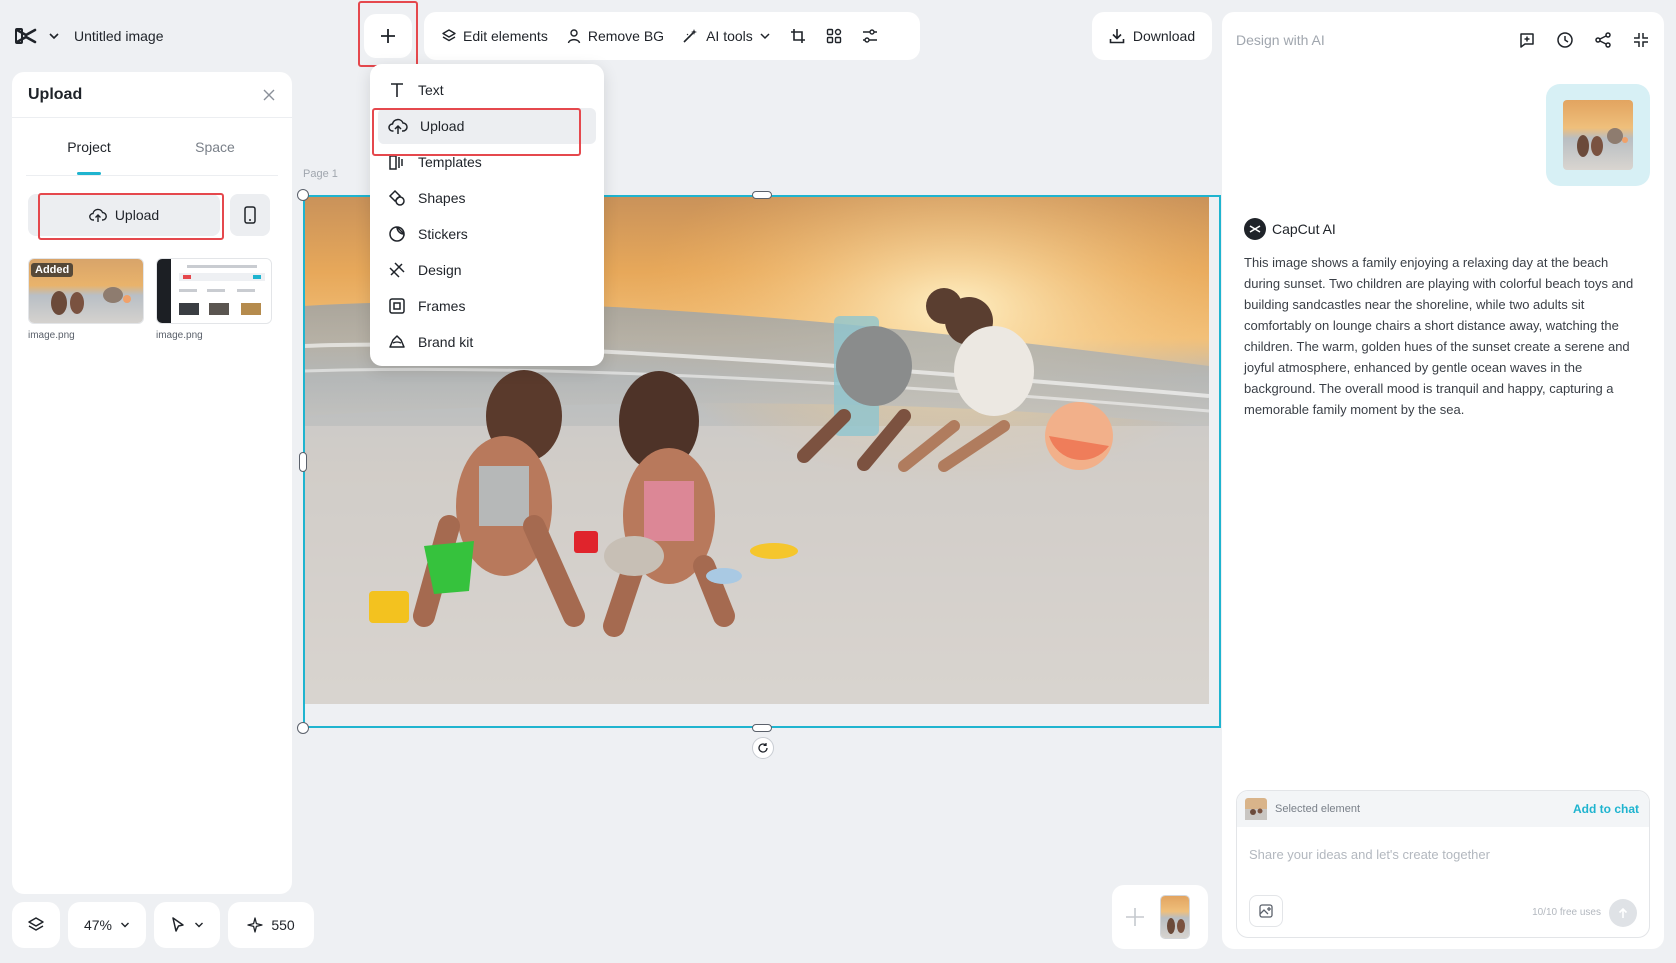 The height and width of the screenshot is (963, 1676). I want to click on frame-icon, so click(397, 306).